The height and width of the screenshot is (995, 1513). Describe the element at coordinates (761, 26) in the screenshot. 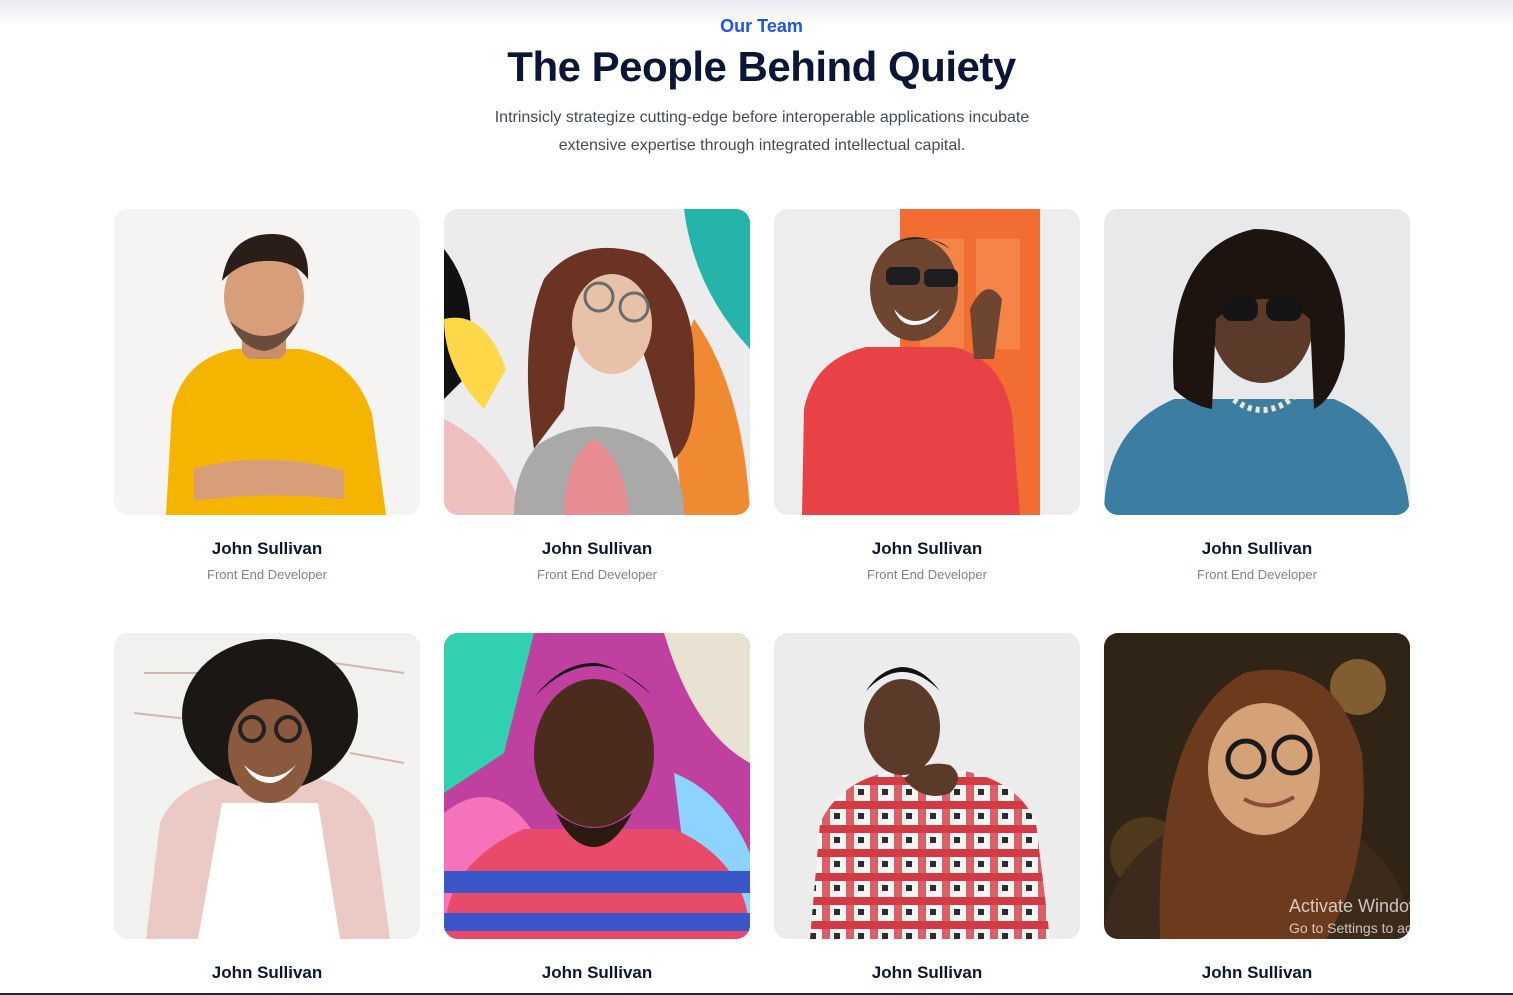

I see `section-eyebrow: Our Team` at that location.